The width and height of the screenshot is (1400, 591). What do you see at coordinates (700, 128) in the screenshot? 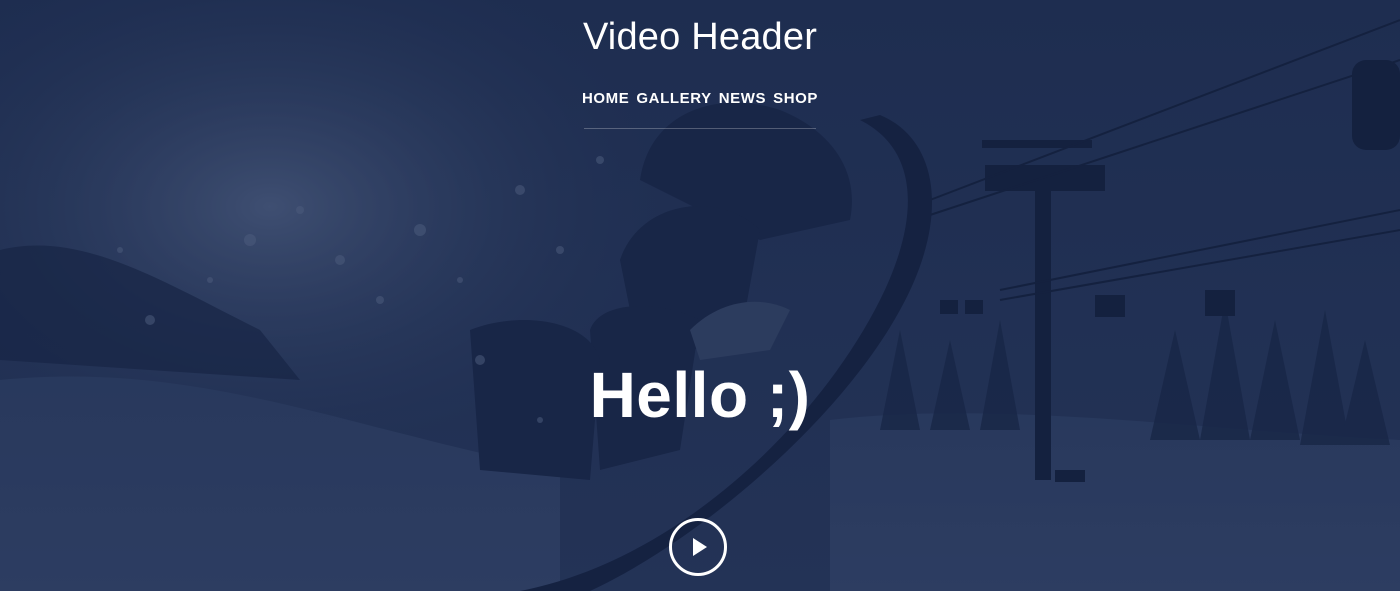
I see `nav-divider` at bounding box center [700, 128].